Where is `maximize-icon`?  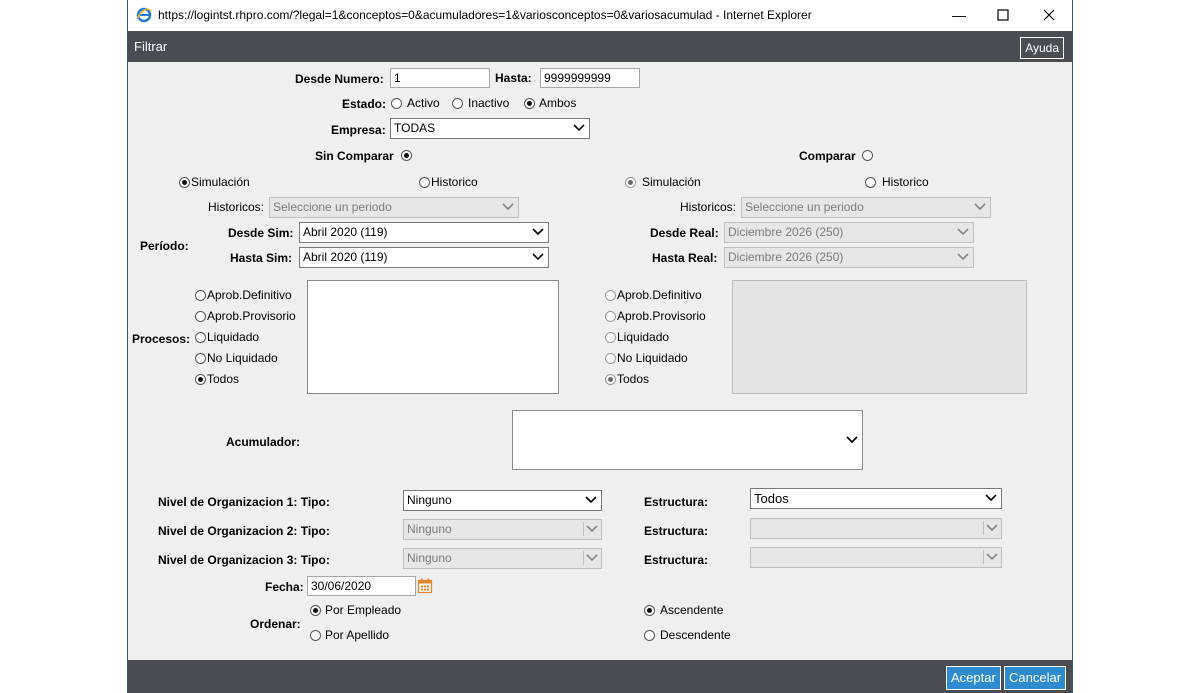 maximize-icon is located at coordinates (1003, 15).